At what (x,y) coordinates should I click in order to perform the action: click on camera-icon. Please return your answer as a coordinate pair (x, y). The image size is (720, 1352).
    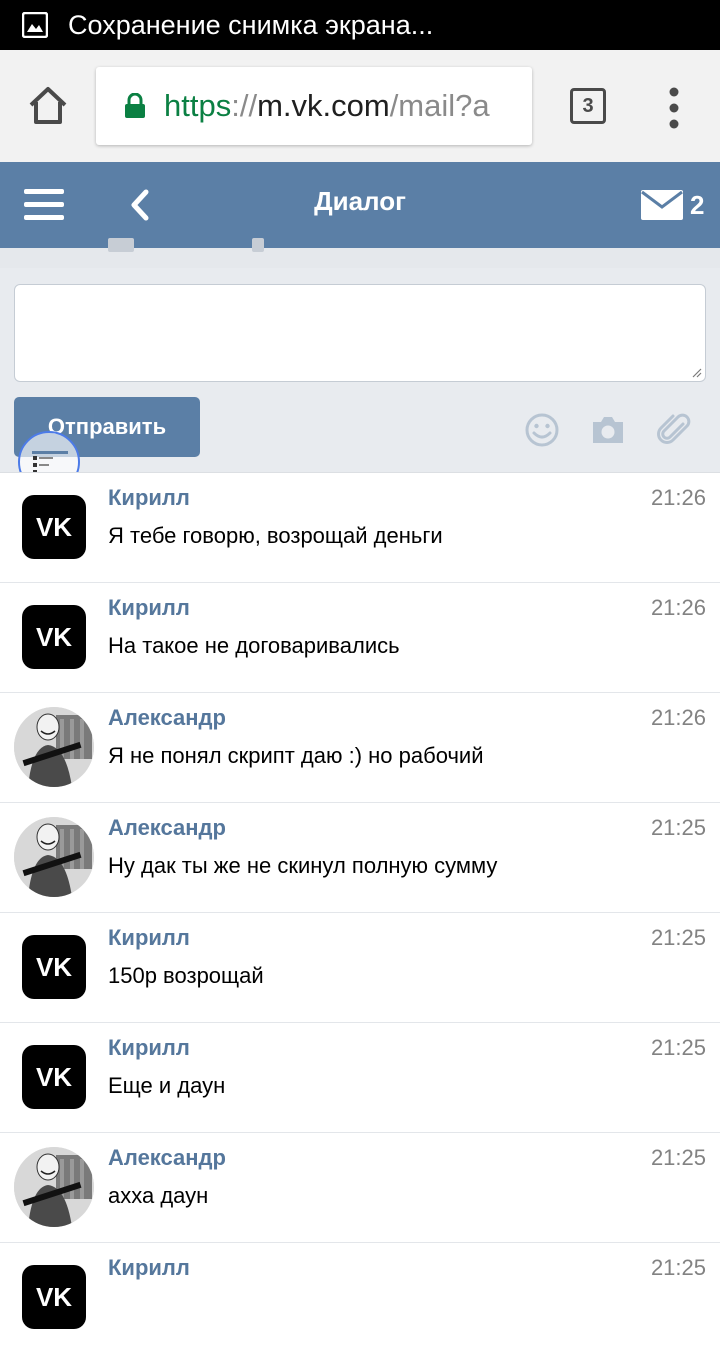
    Looking at the image, I should click on (608, 430).